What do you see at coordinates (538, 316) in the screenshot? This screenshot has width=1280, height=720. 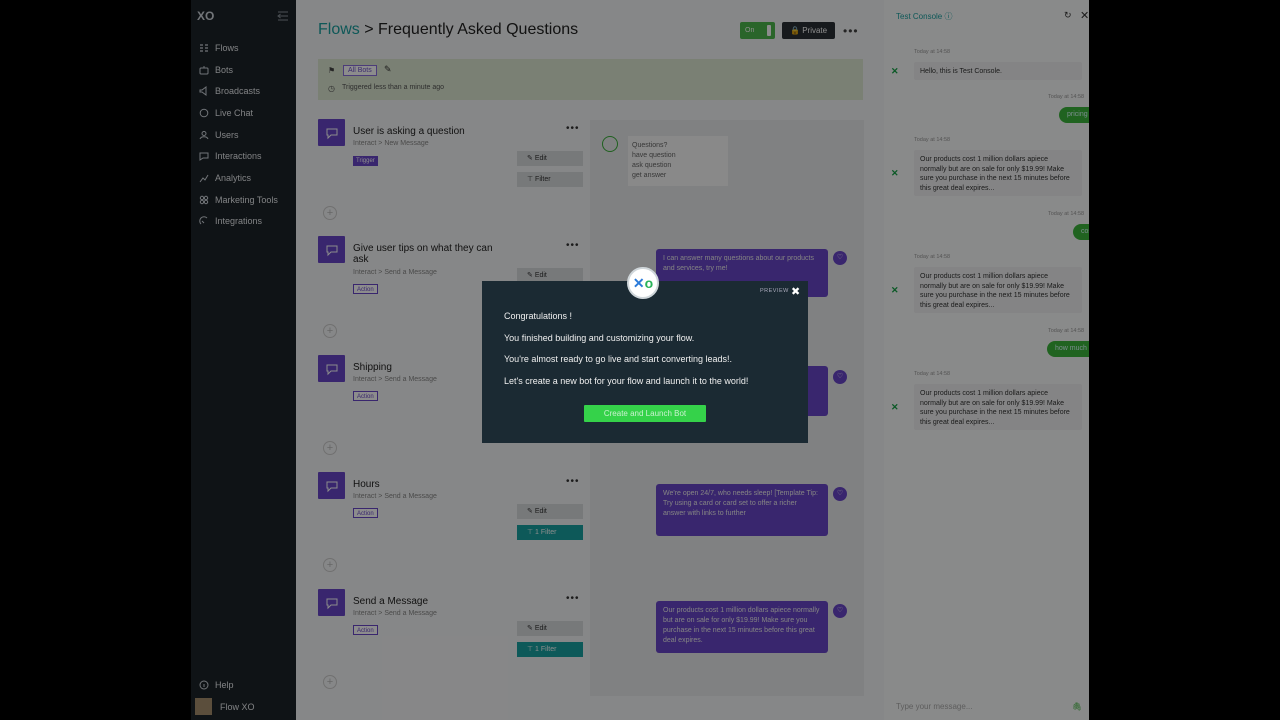 I see `modal-heading: Congratulations !` at bounding box center [538, 316].